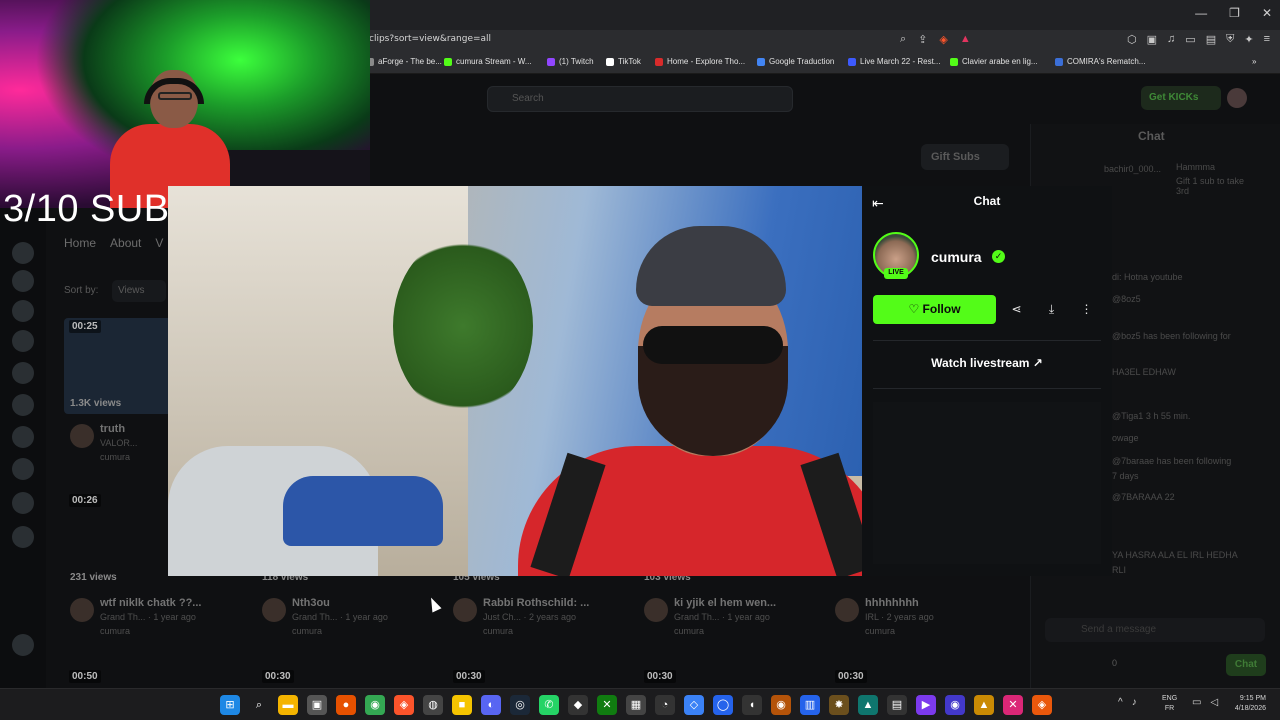 The height and width of the screenshot is (720, 1280). Describe the element at coordinates (1230, 39) in the screenshot. I see `vpn-icon: ⛨` at that location.